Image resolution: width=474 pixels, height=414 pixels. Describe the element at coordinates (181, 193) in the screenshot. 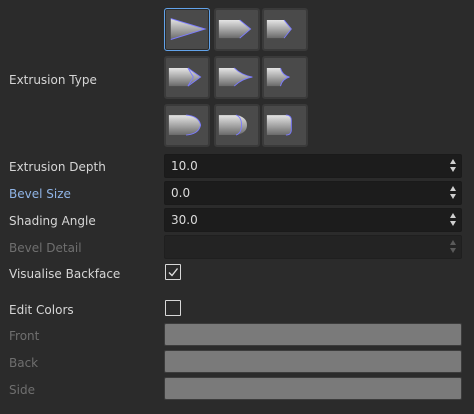

I see `bevel-size-value: 0.0` at that location.